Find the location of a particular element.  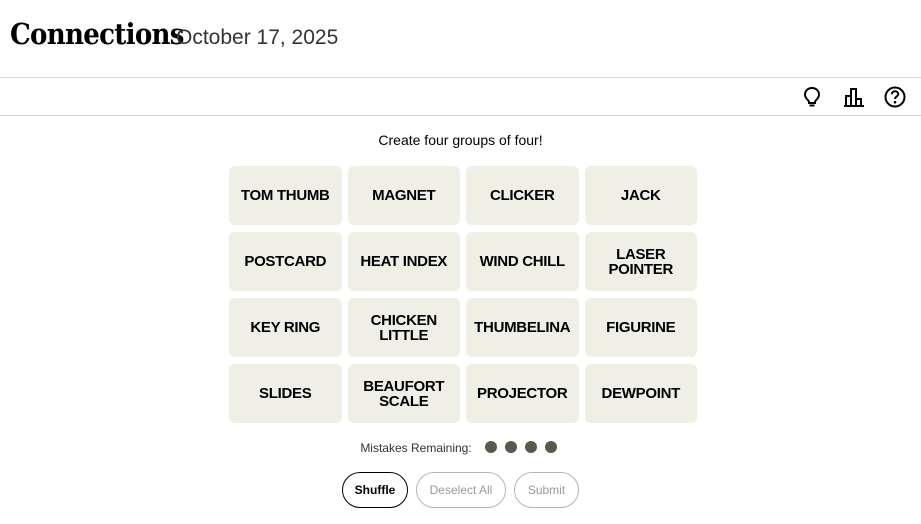

word-tile: PROJECTOR is located at coordinates (522, 393).